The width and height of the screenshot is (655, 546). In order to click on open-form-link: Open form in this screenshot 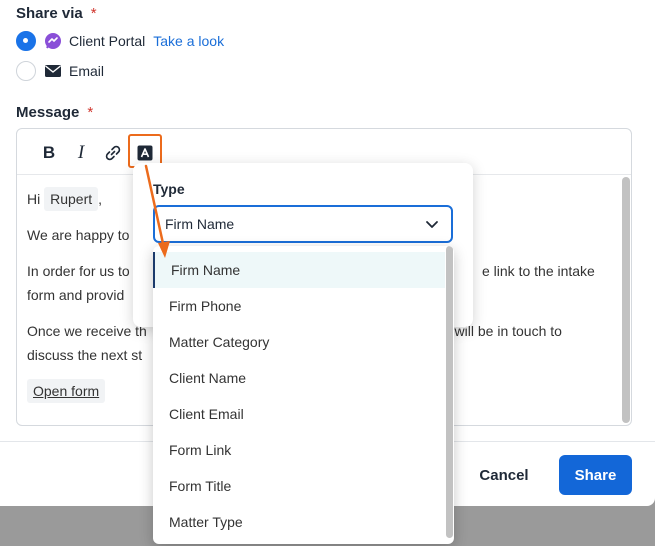, I will do `click(66, 391)`.